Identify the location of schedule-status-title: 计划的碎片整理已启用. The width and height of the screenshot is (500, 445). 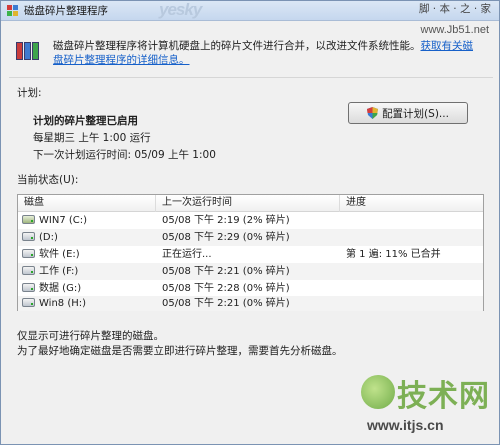
(85, 121).